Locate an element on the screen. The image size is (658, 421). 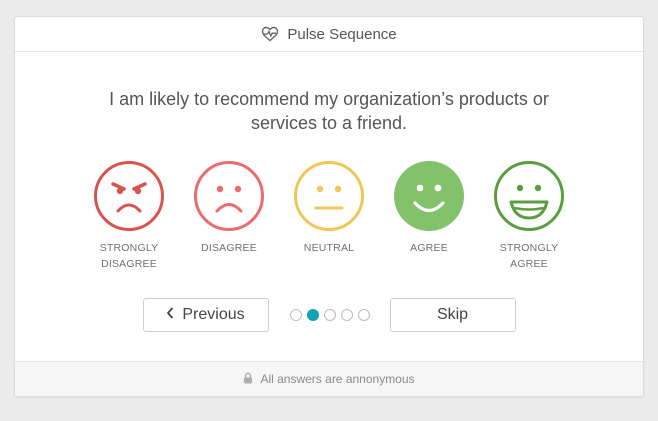
chevron-left-icon is located at coordinates (170, 315).